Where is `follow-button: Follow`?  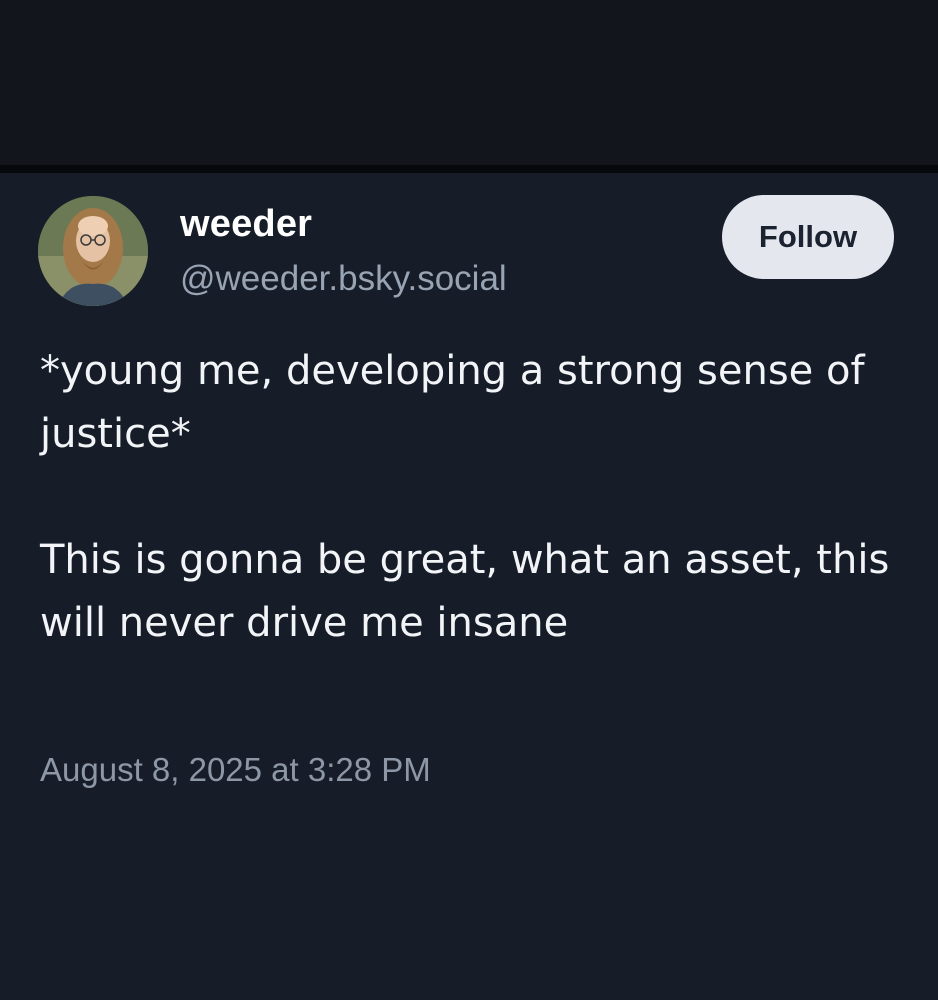
follow-button: Follow is located at coordinates (808, 237).